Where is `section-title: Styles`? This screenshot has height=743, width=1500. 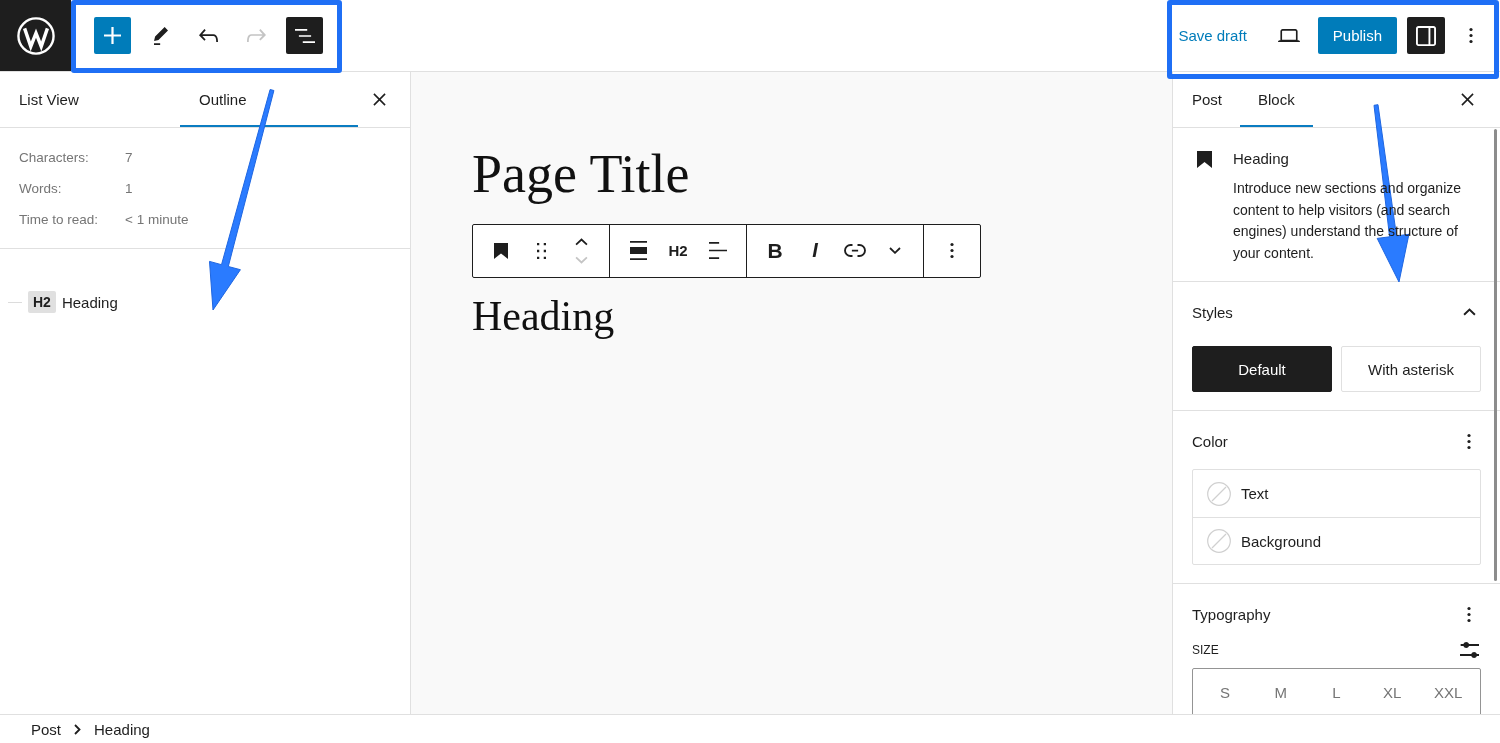
section-title: Styles is located at coordinates (1212, 312).